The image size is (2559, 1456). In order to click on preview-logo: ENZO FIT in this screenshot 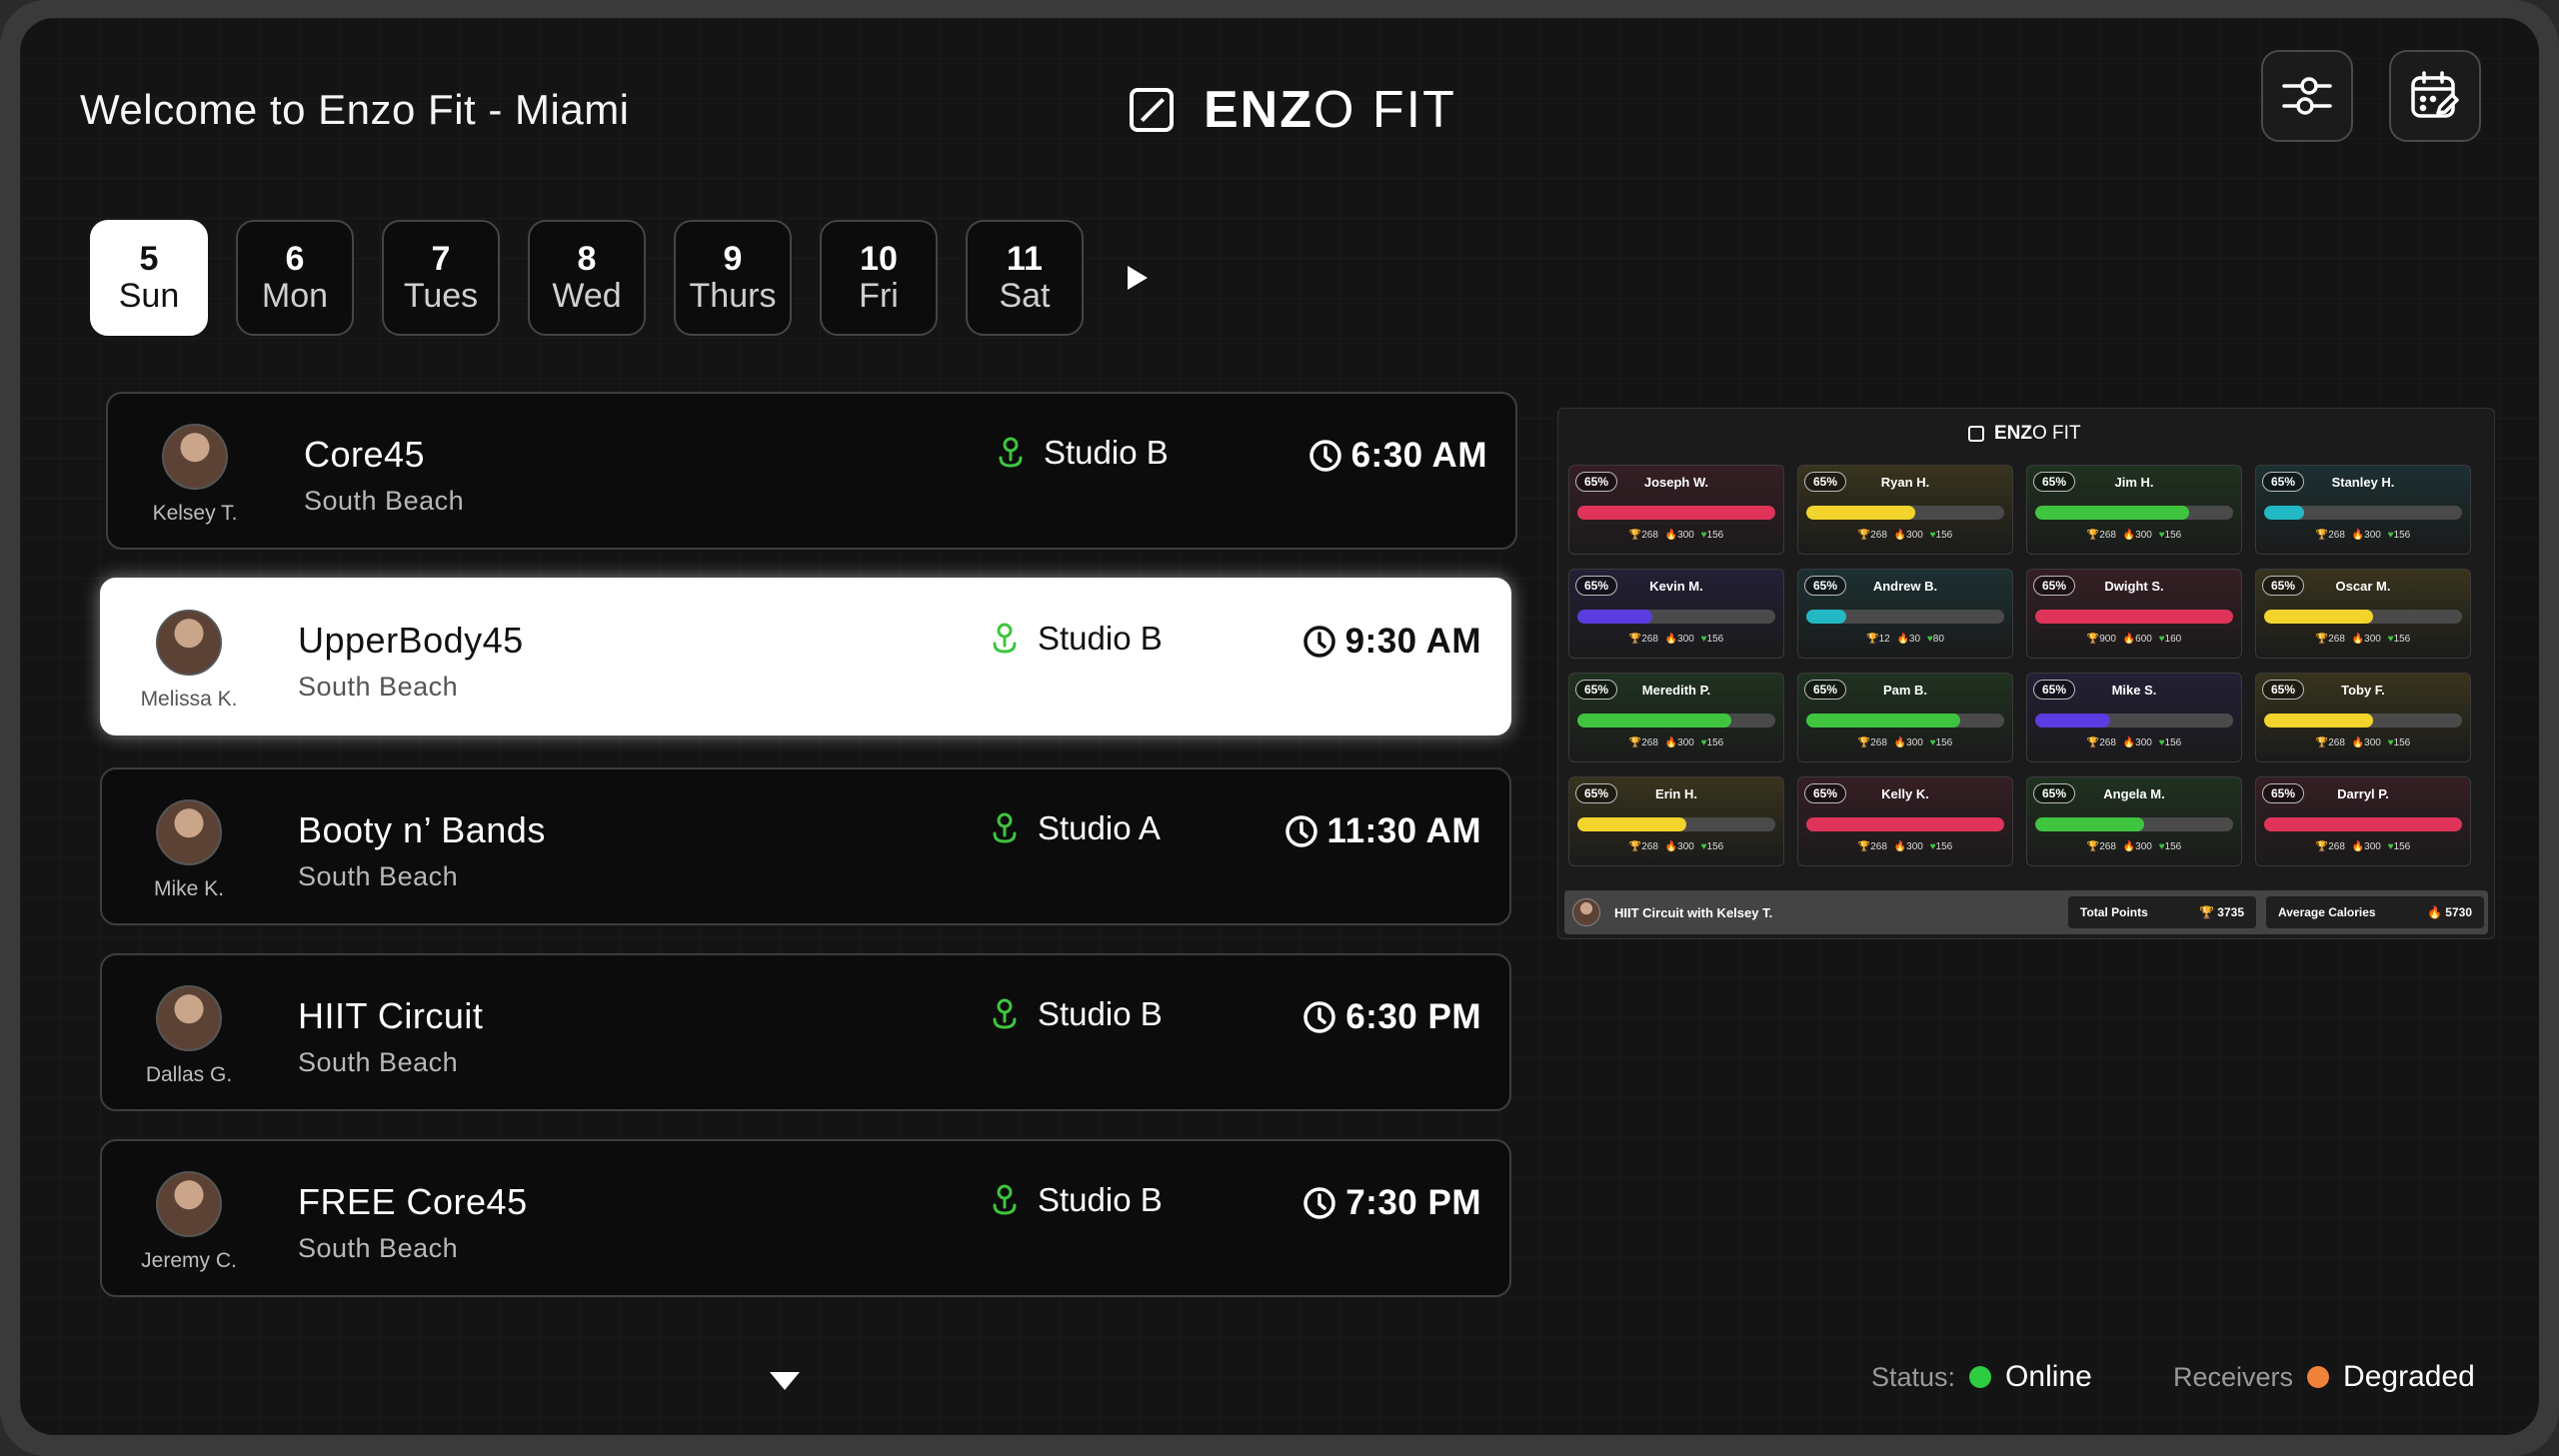, I will do `click(2024, 434)`.